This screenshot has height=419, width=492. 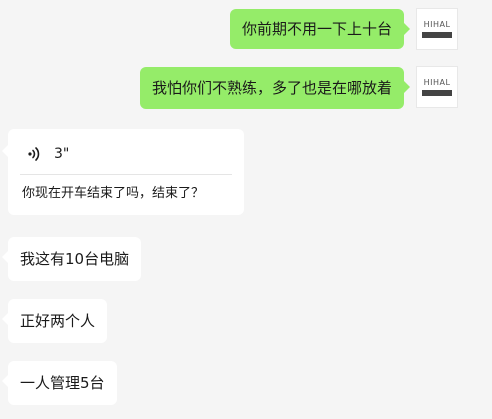 What do you see at coordinates (126, 174) in the screenshot?
I see `divider` at bounding box center [126, 174].